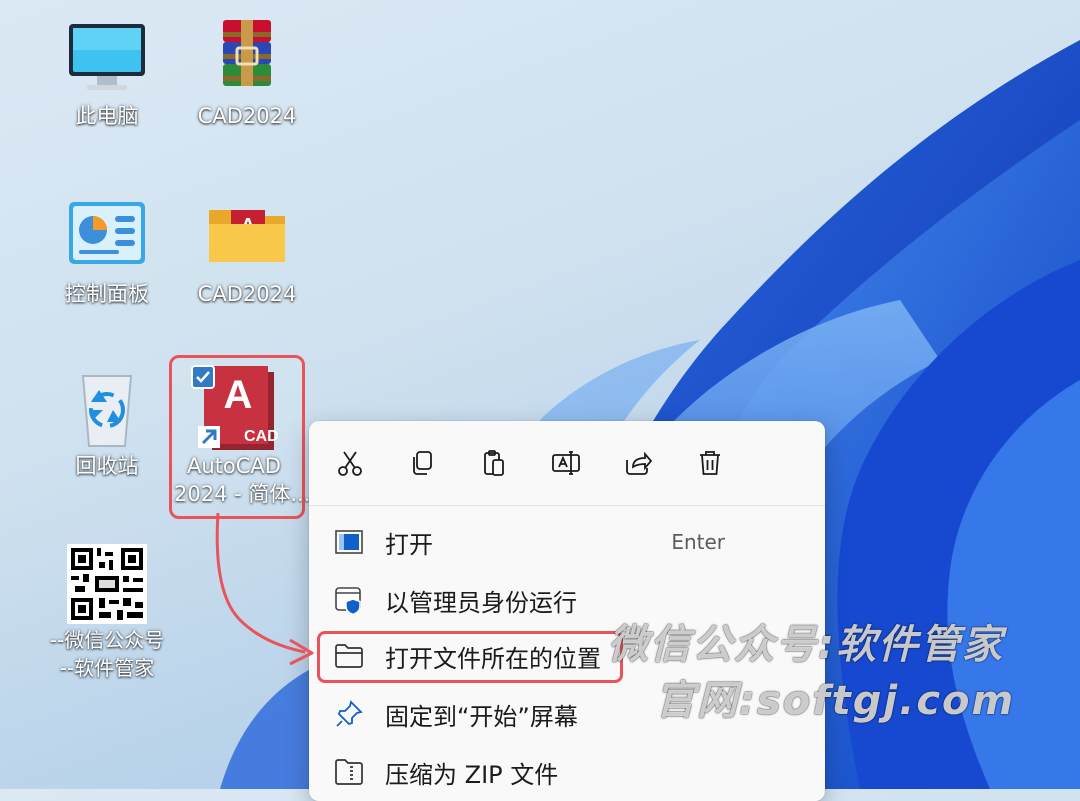 Image resolution: width=1080 pixels, height=801 pixels. I want to click on paste-icon, so click(494, 463).